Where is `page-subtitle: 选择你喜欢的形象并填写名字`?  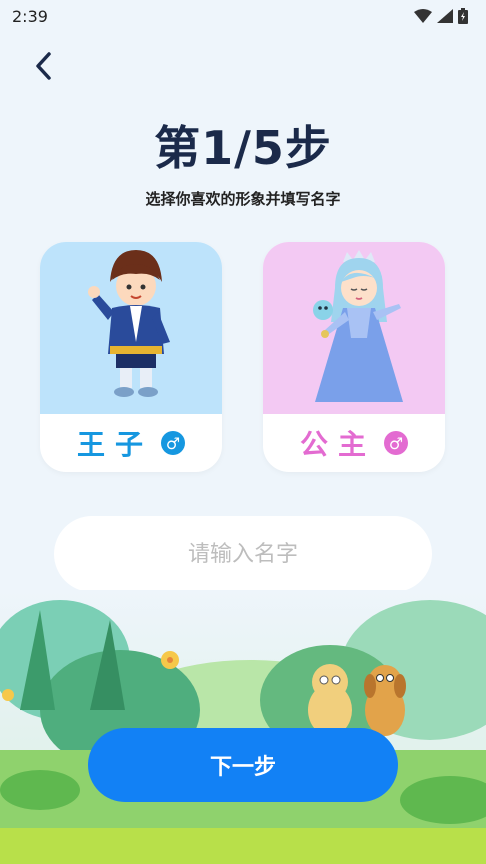 page-subtitle: 选择你喜欢的形象并填写名字 is located at coordinates (243, 199).